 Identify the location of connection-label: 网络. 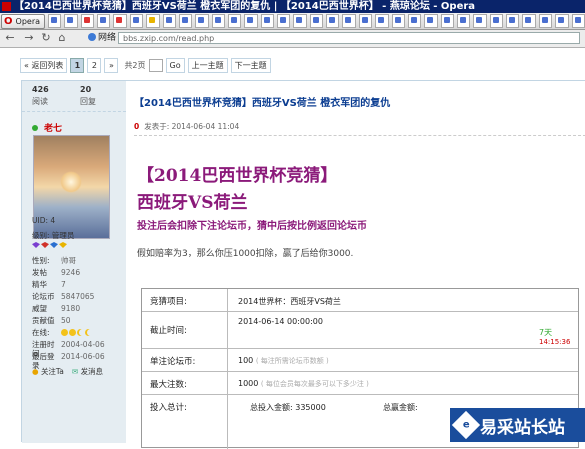
(102, 38).